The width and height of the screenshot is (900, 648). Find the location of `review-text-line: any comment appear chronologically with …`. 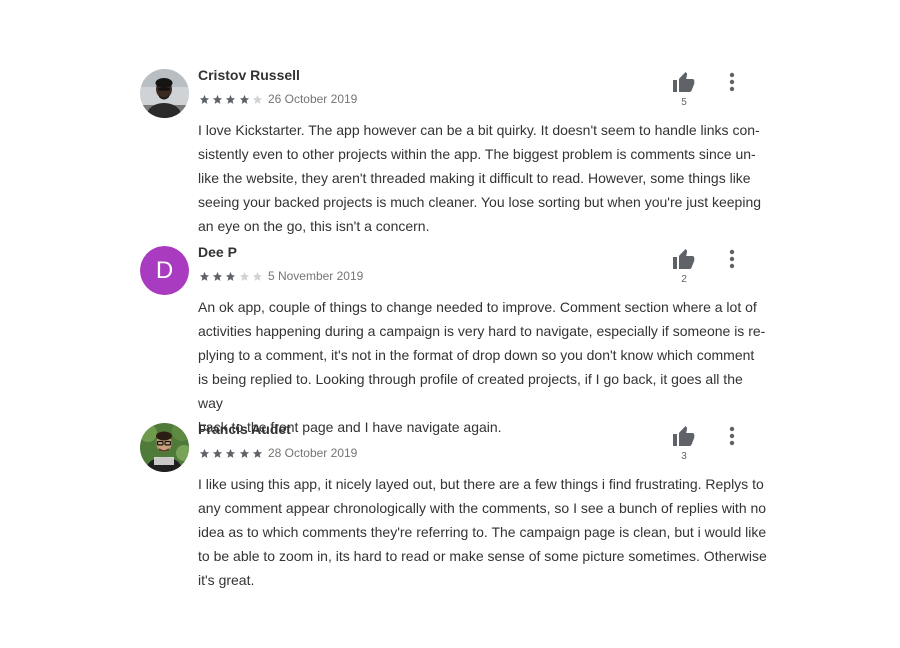

review-text-line: any comment appear chronologically with … is located at coordinates (482, 508).